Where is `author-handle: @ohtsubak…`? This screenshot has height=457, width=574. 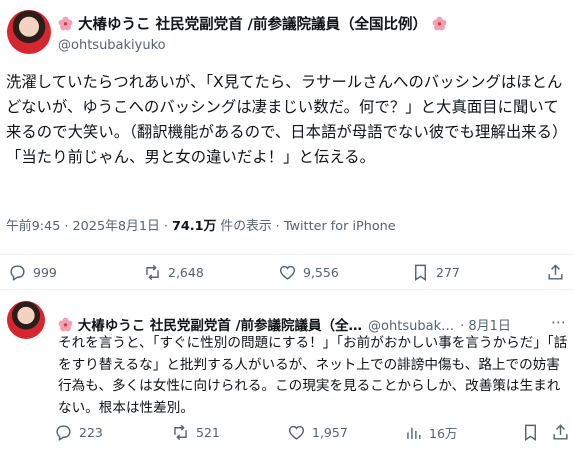 author-handle: @ohtsubak… is located at coordinates (411, 326).